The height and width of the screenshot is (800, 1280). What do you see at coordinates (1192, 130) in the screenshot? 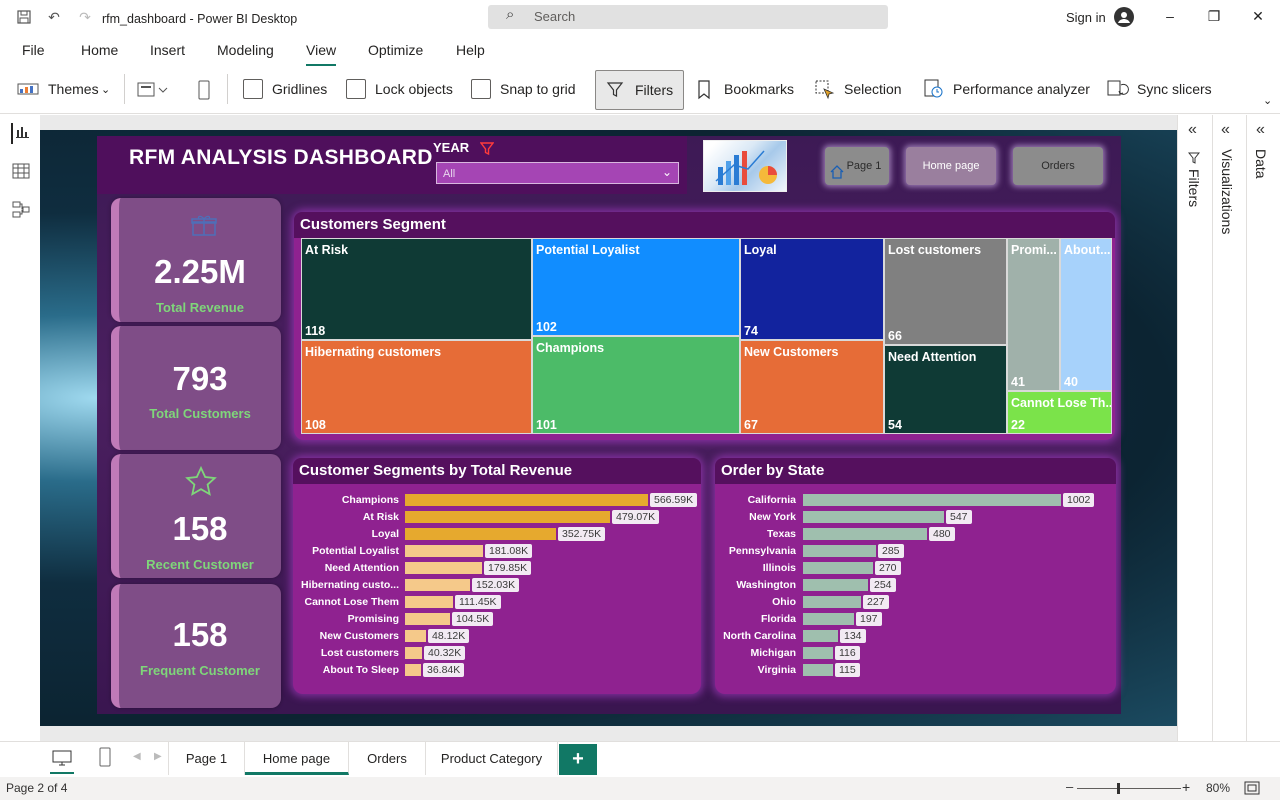
I see `expand-filters-icon: «` at bounding box center [1192, 130].